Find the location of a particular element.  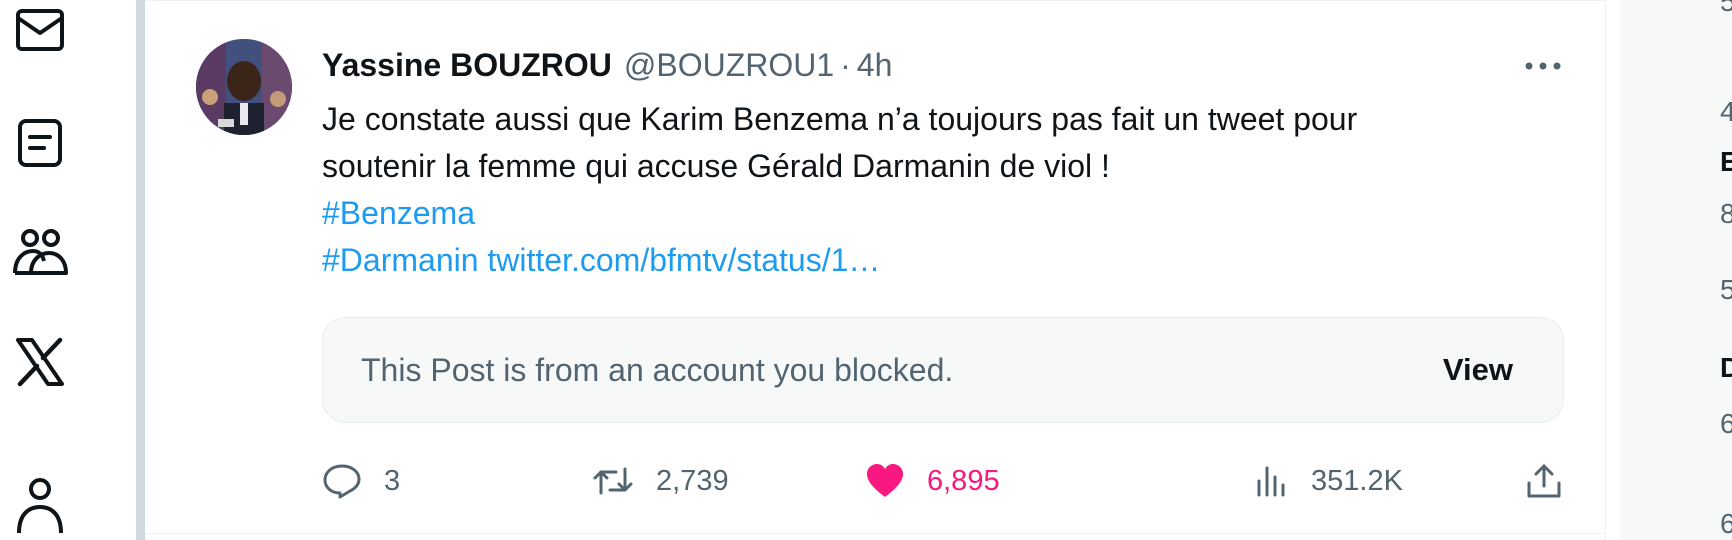

tweet-header: Yassine BOUZROU @BOUZROU1 · 4h is located at coordinates (607, 65).